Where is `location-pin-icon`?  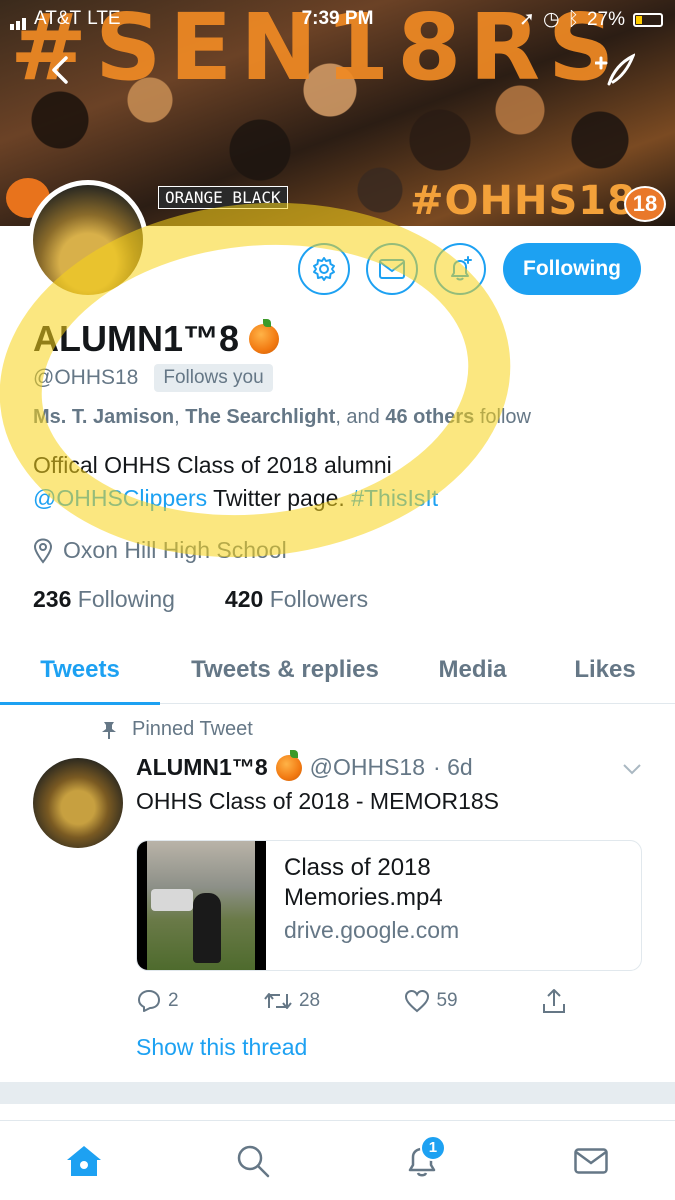
location-pin-icon is located at coordinates (43, 550).